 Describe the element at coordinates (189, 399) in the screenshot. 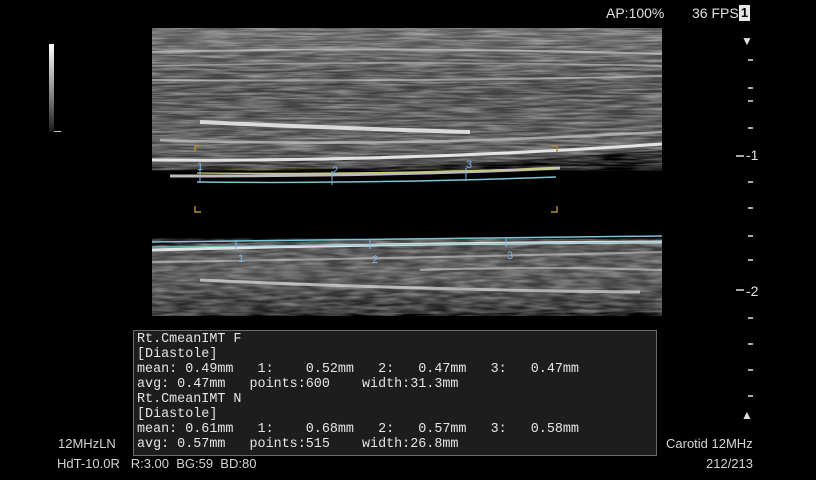

I see `near-wall-title: Rt.CmeanIMT N` at that location.